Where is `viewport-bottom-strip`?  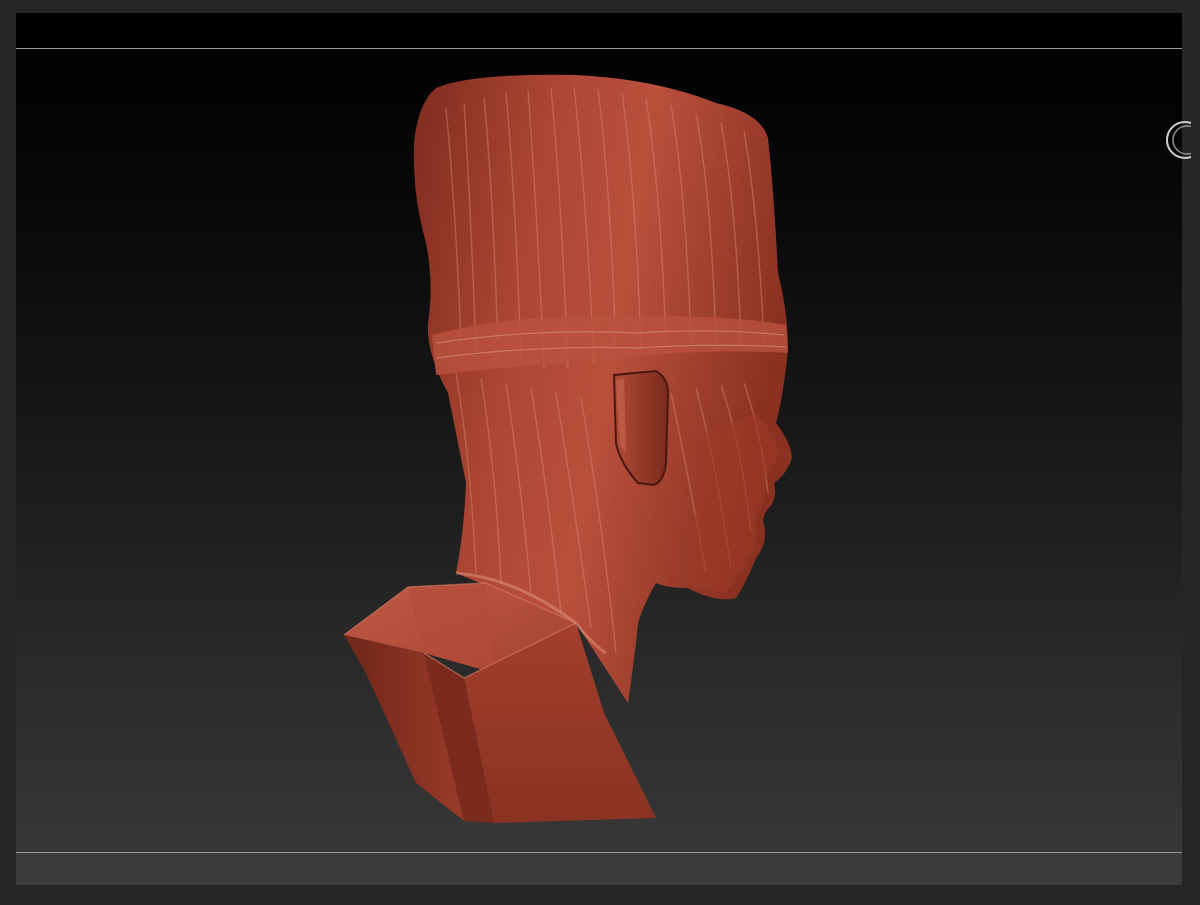
viewport-bottom-strip is located at coordinates (599, 869).